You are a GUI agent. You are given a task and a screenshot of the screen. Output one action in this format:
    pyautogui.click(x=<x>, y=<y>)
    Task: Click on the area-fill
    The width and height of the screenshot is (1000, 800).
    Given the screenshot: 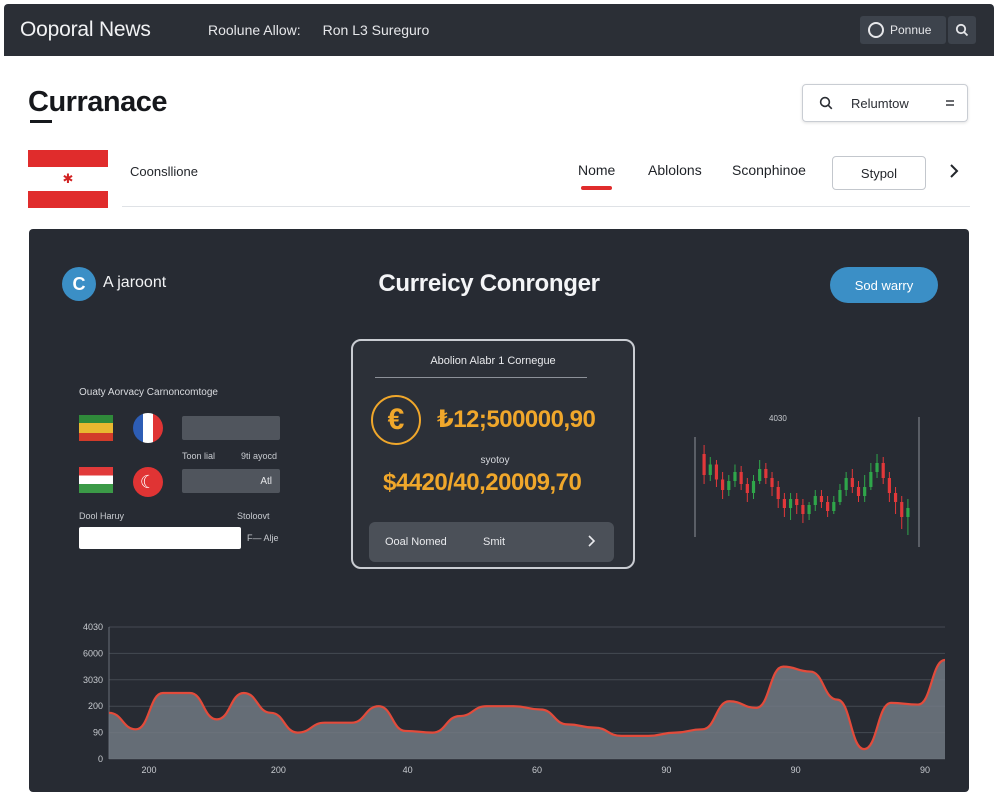 What is the action you would take?
    pyautogui.click(x=527, y=709)
    